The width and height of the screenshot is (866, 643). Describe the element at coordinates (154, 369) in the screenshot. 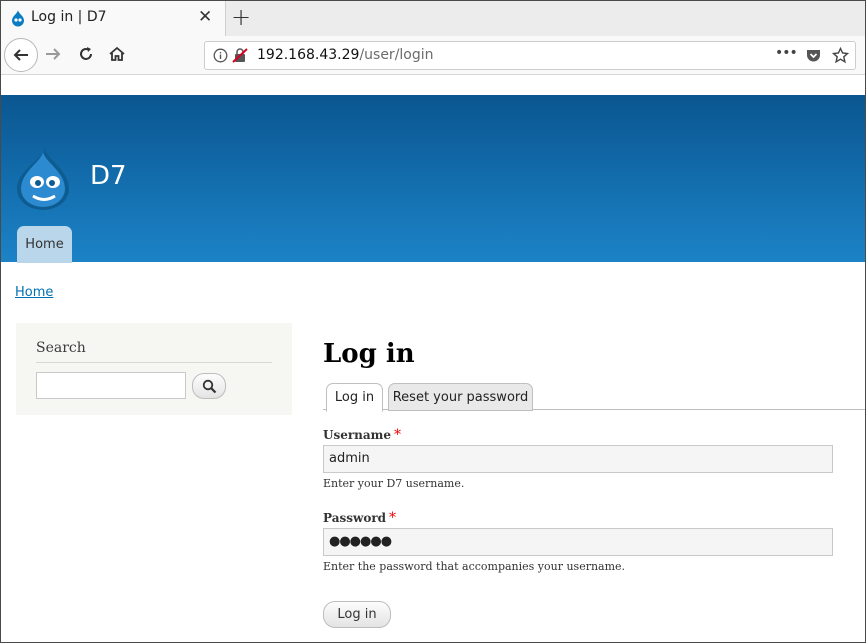

I see `search-block: Search` at that location.